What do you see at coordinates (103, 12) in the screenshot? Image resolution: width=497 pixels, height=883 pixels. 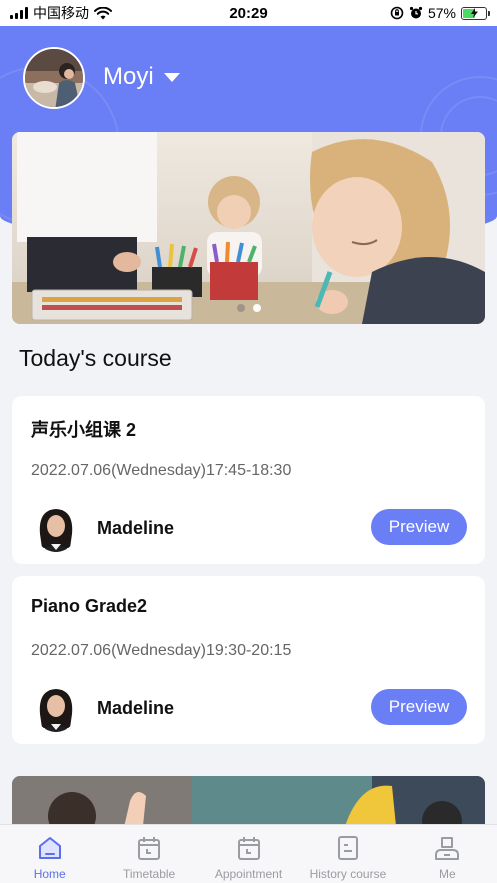 I see `wifi-icon` at bounding box center [103, 12].